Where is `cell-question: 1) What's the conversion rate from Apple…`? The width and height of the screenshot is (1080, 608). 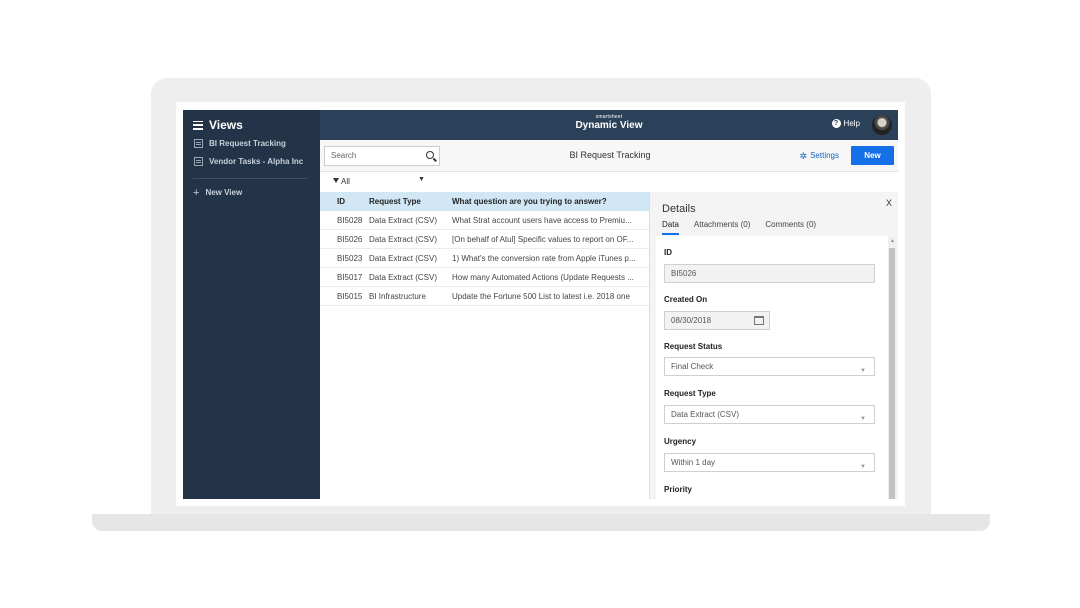
cell-question: 1) What's the conversion rate from Apple… is located at coordinates (544, 258).